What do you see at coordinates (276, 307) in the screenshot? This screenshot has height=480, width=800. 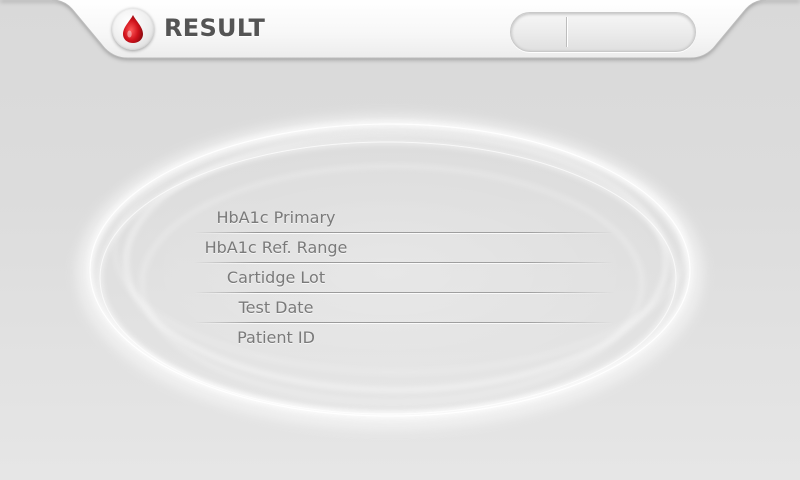 I see `row-label: Test Date` at bounding box center [276, 307].